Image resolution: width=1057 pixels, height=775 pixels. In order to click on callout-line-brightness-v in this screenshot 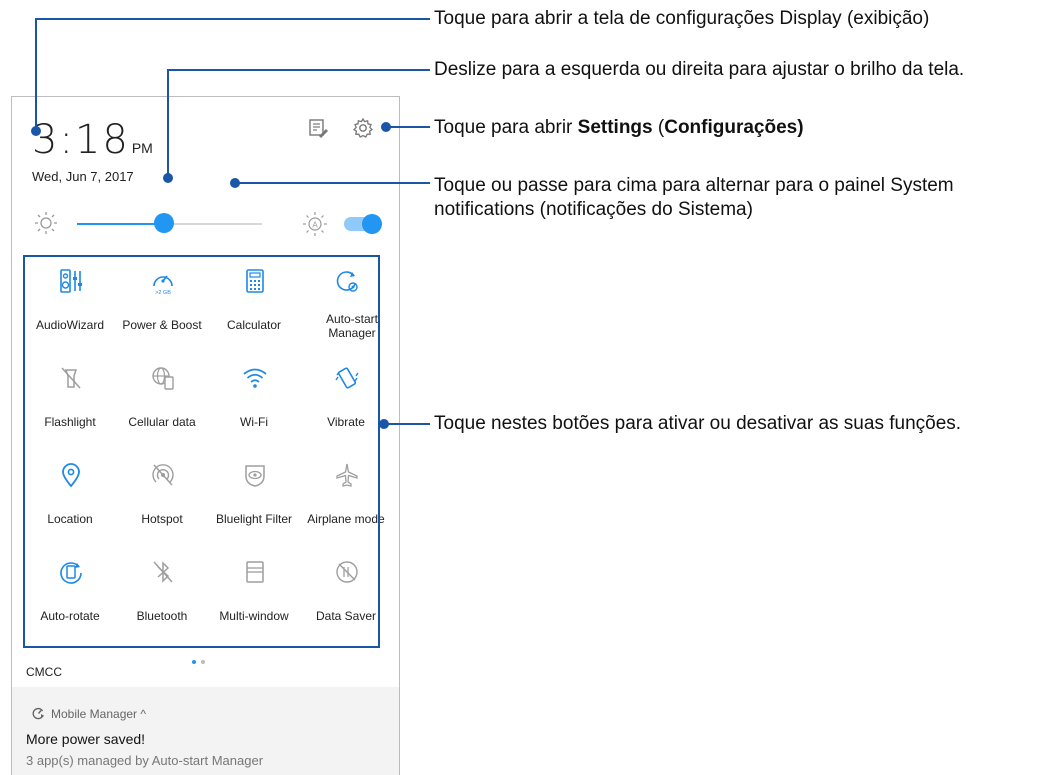, I will do `click(168, 123)`.